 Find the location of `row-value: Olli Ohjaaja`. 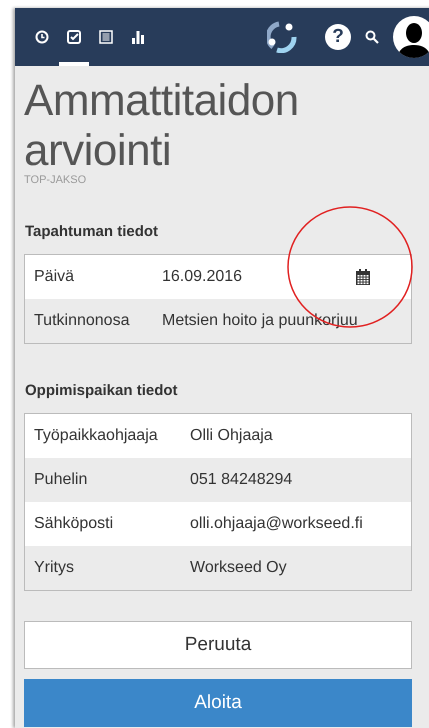

row-value: Olli Ohjaaja is located at coordinates (231, 436).